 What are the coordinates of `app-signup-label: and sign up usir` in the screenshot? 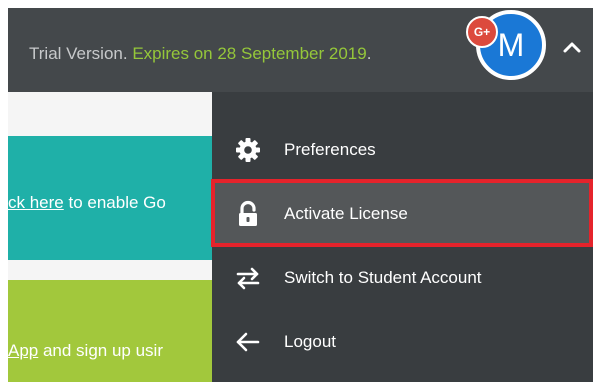 It's located at (100, 350).